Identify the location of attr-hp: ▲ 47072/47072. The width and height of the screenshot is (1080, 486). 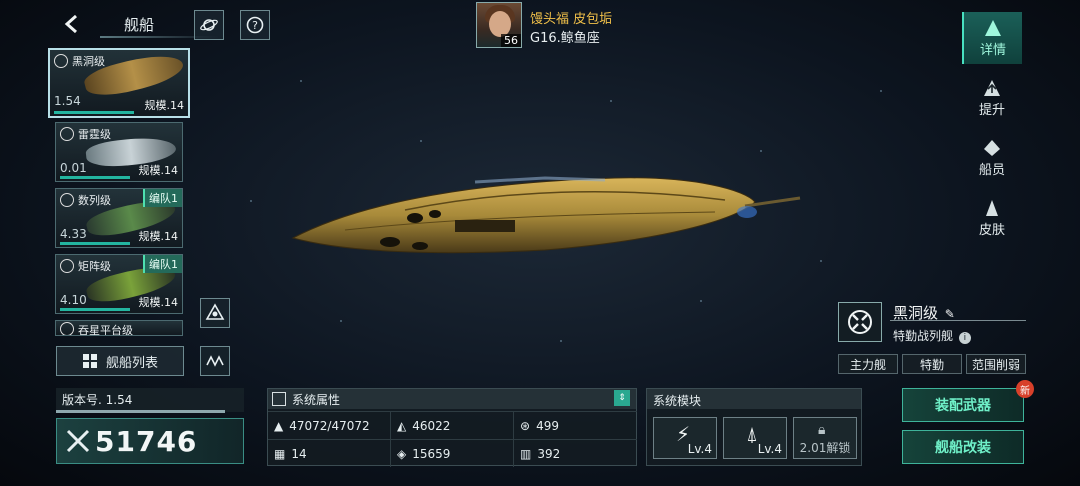
(329, 425).